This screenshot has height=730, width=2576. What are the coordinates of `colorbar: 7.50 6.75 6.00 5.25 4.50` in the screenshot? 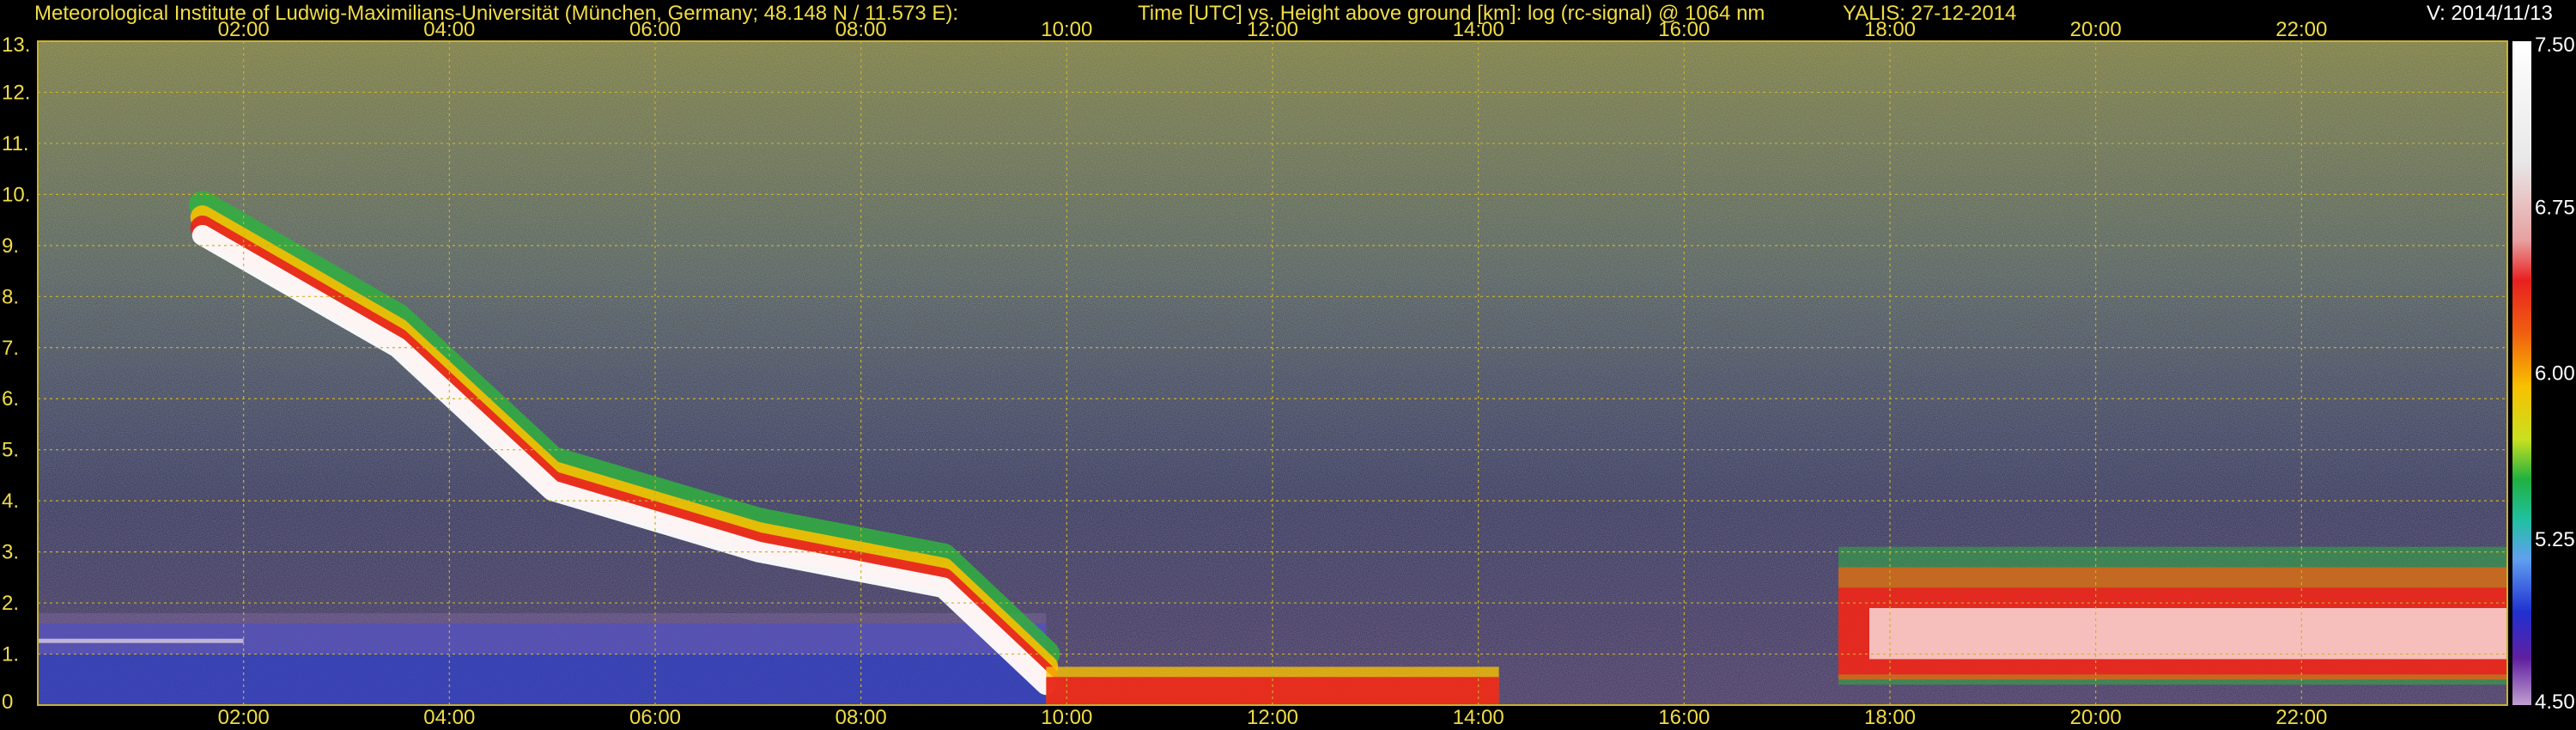 It's located at (2544, 373).